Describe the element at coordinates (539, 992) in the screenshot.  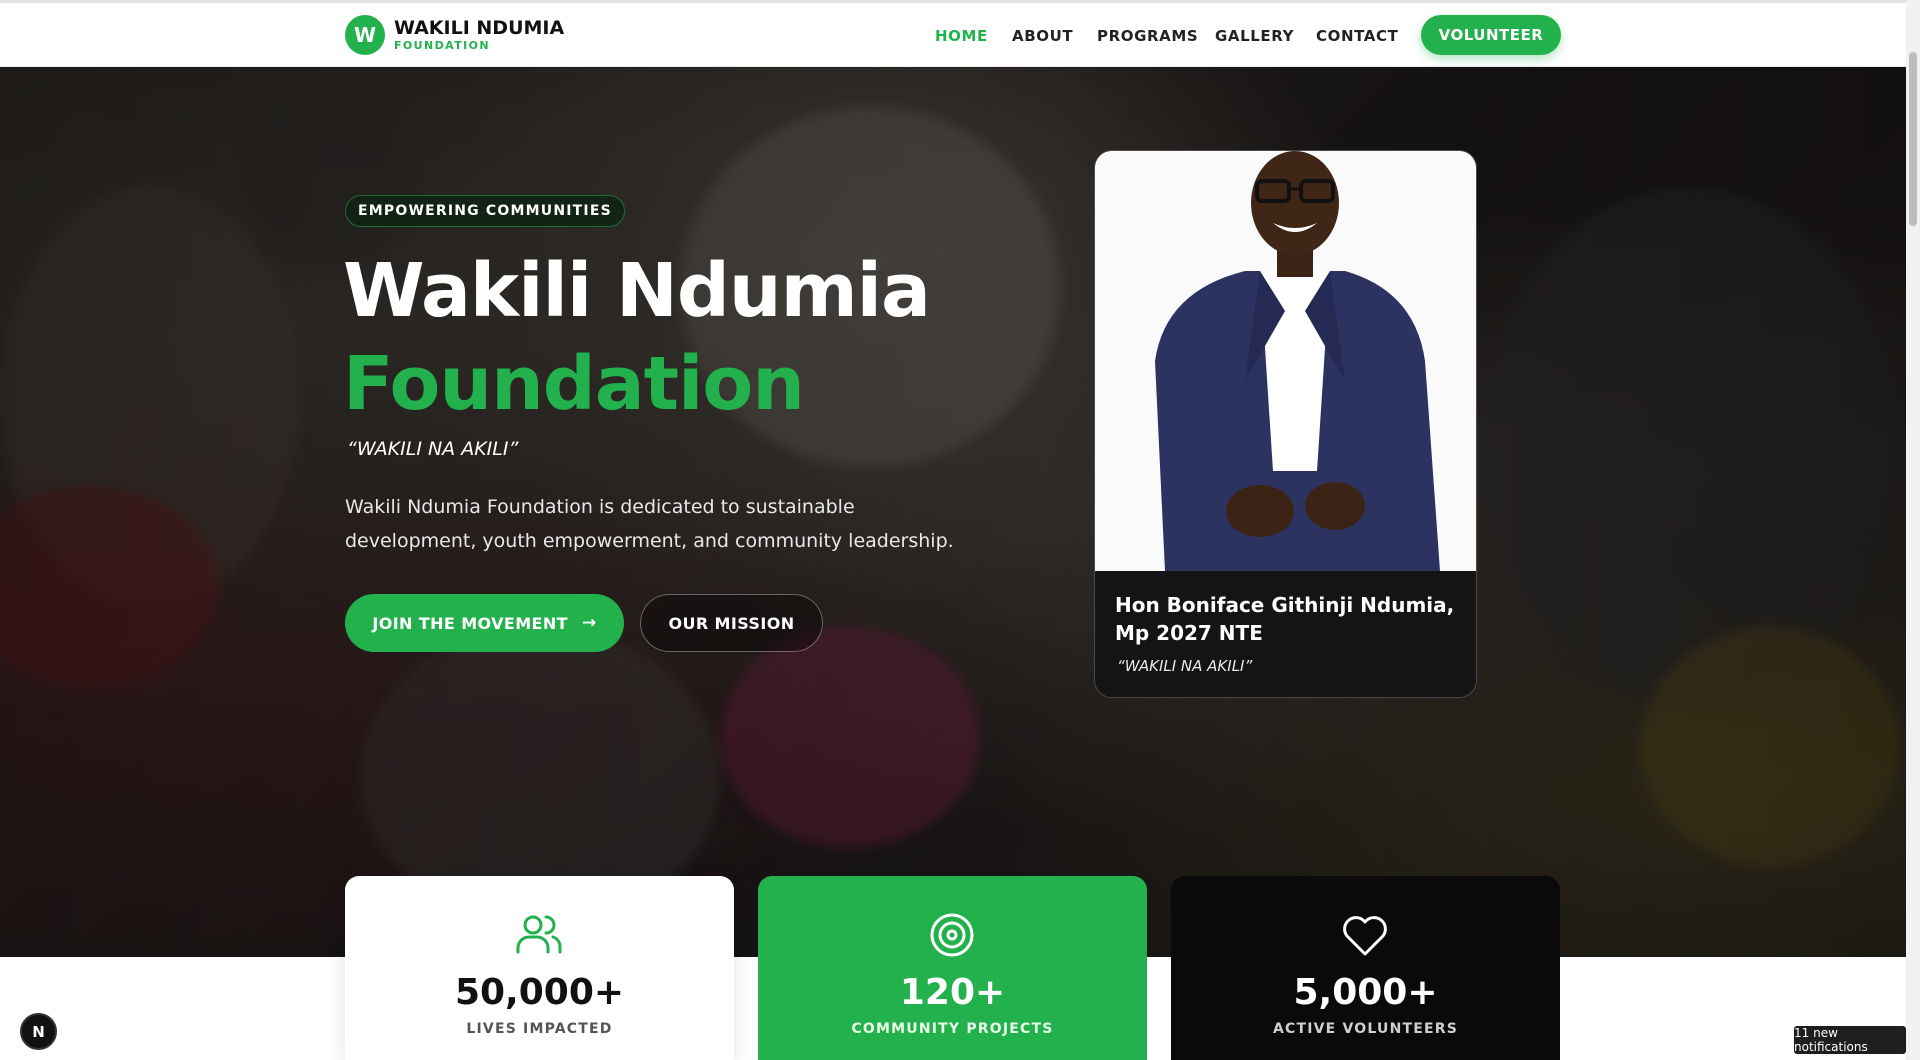
I see `stat-value: 50,000+` at that location.